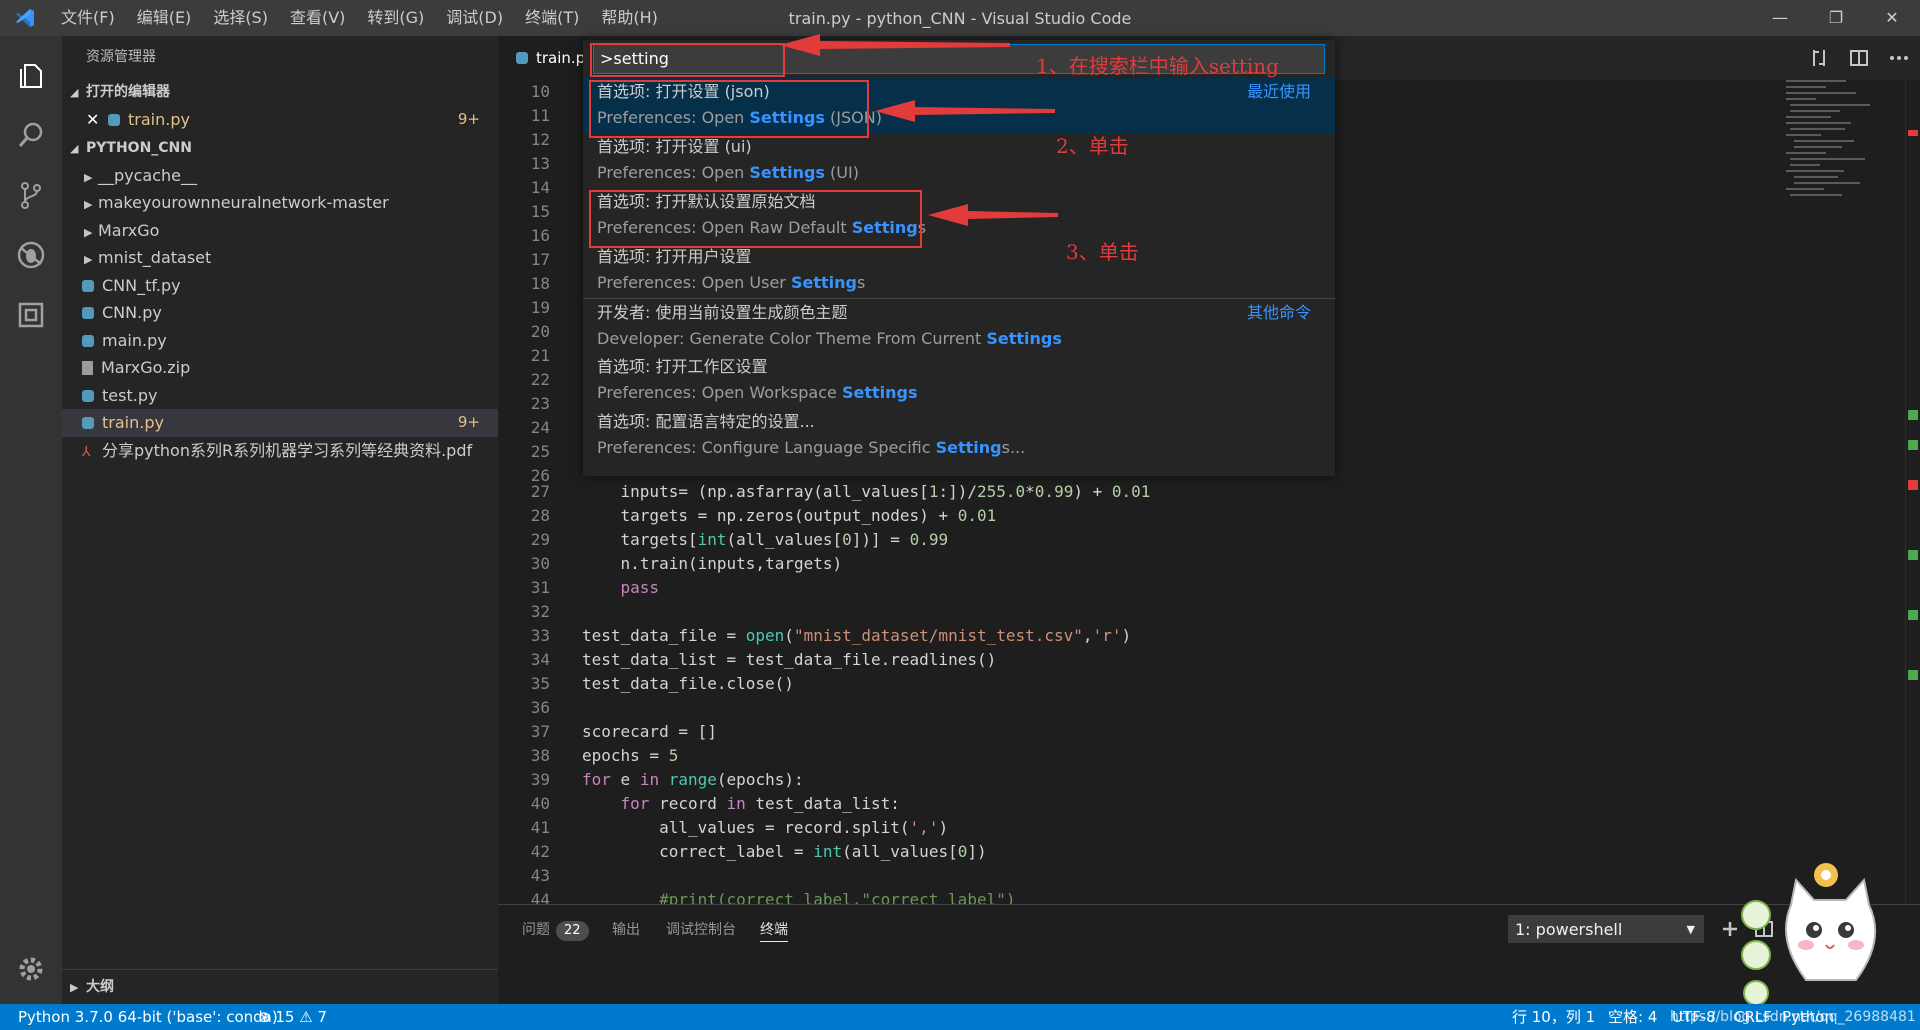  What do you see at coordinates (280, 148) in the screenshot?
I see `project-header: ◢ PYTHON_CNN` at bounding box center [280, 148].